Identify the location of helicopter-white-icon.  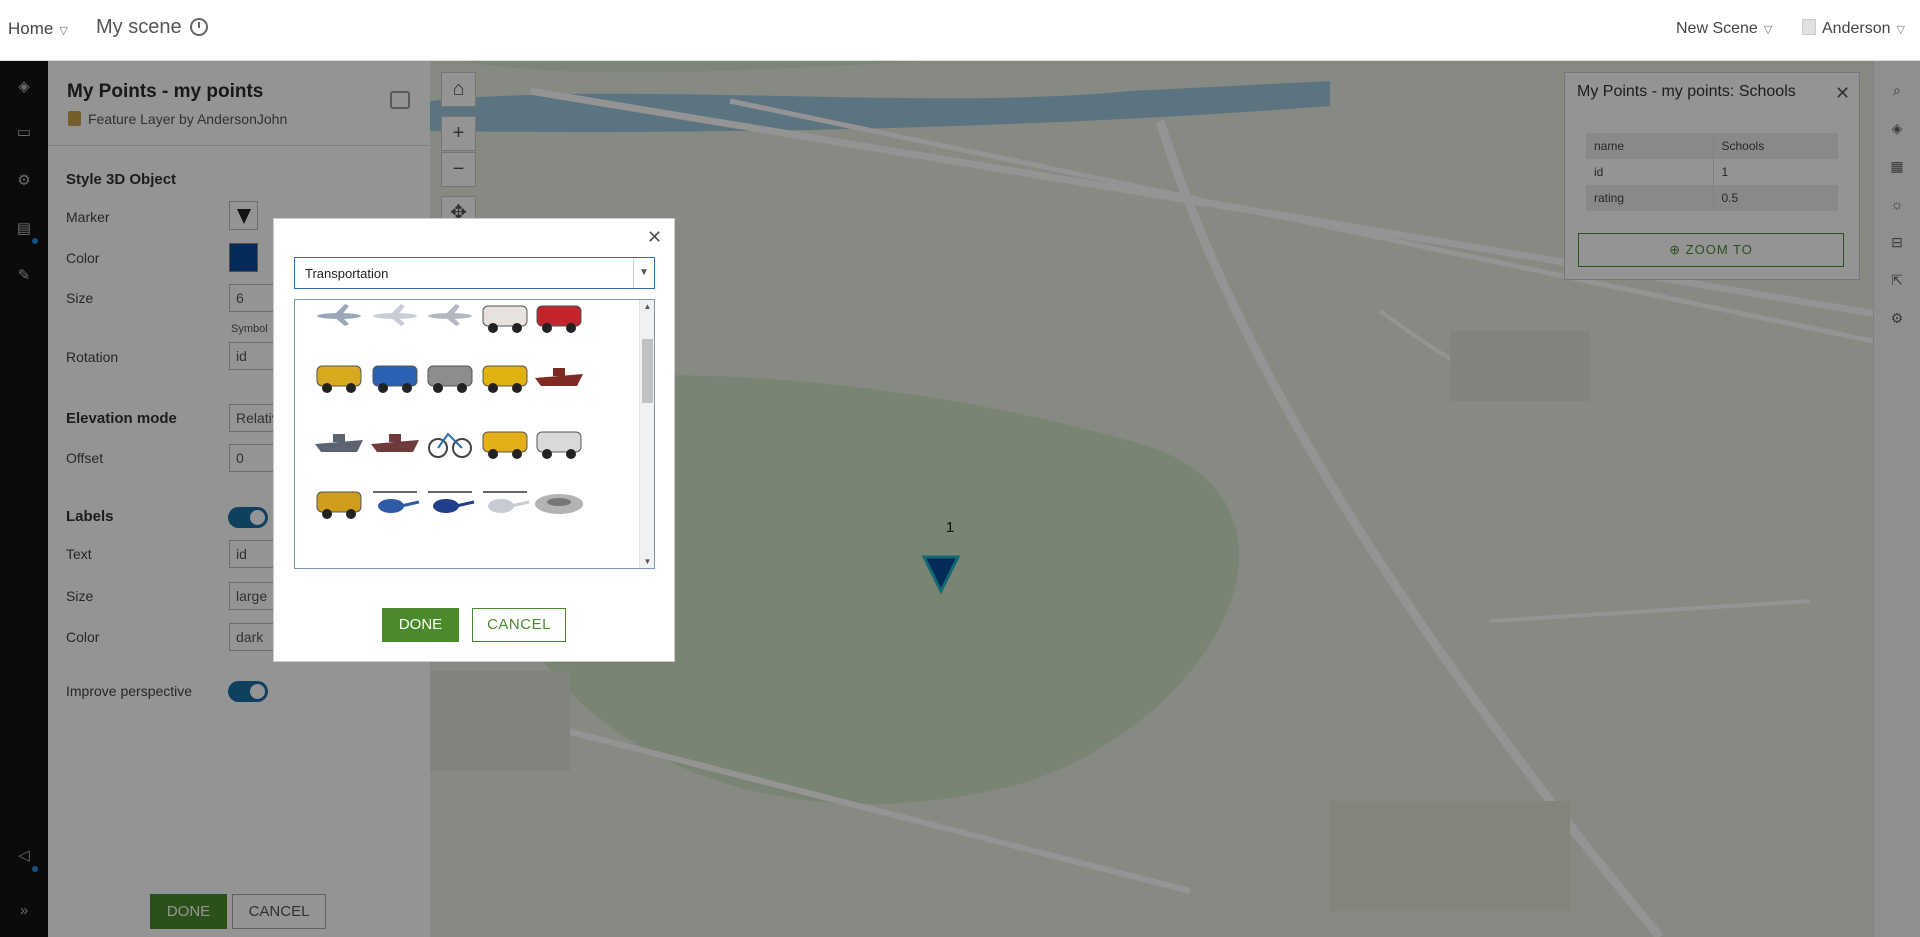
(505, 502).